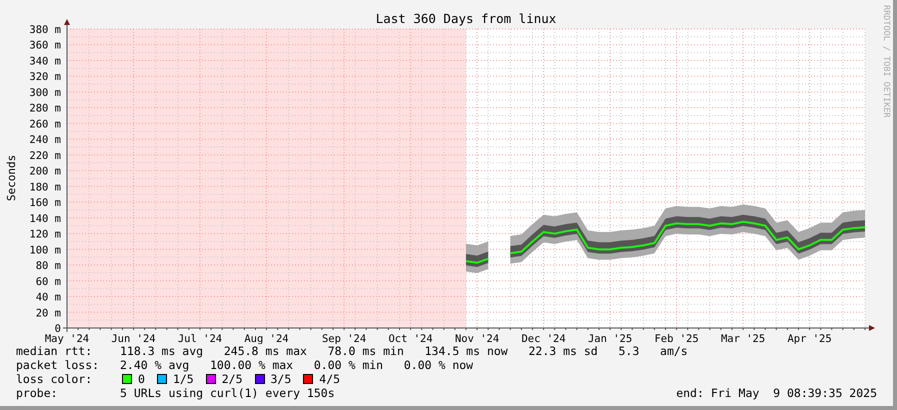 Image resolution: width=897 pixels, height=410 pixels. Describe the element at coordinates (676, 338) in the screenshot. I see `x-tick-label: Feb '25` at that location.